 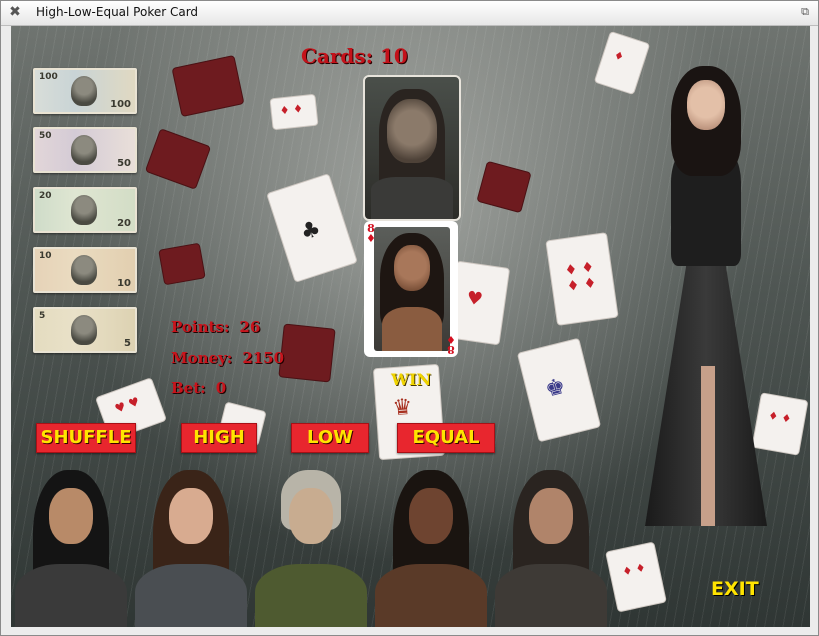 What do you see at coordinates (294, 112) in the screenshot?
I see `background-card: ♦ ♦` at bounding box center [294, 112].